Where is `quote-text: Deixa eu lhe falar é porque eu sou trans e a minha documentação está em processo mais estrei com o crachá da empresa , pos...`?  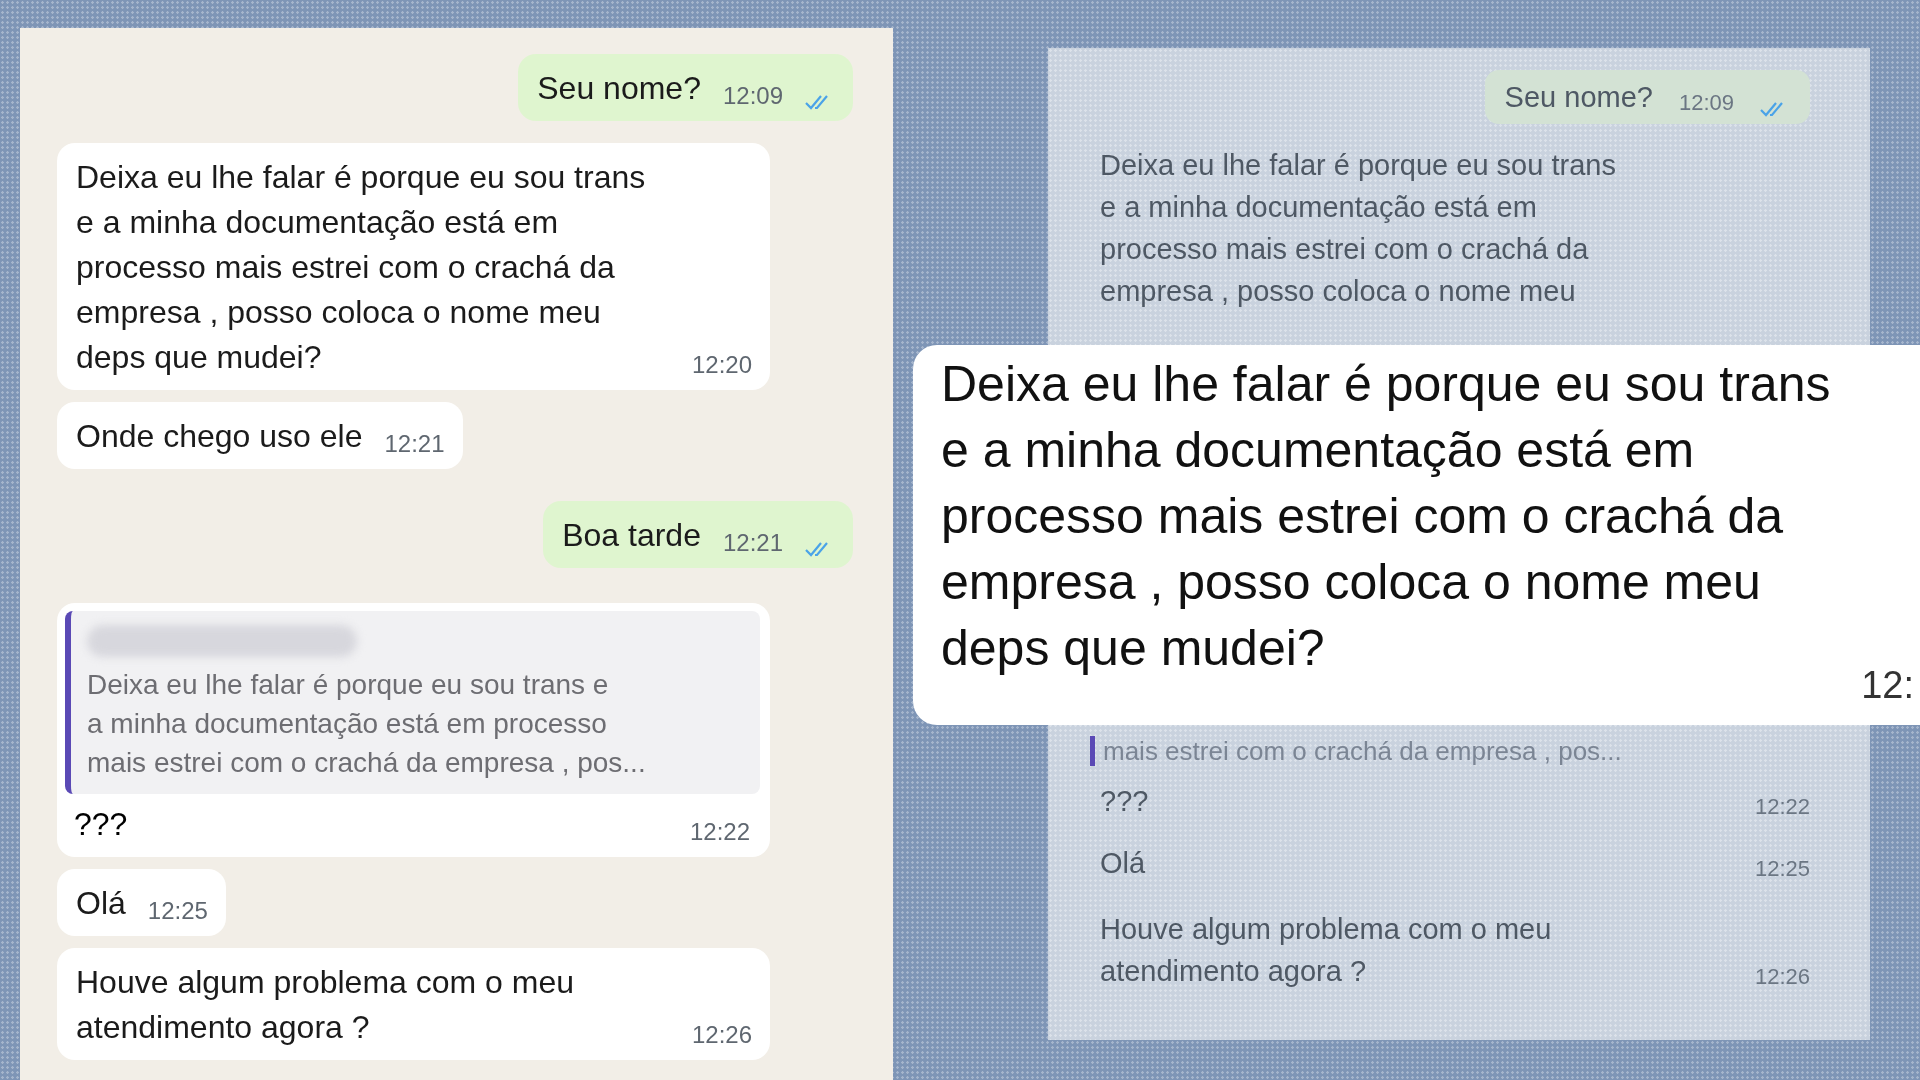
quote-text: Deixa eu lhe falar é porque eu sou trans e a minha documentação está em processo mais estrei com o crachá da empresa , pos... is located at coordinates (367, 724).